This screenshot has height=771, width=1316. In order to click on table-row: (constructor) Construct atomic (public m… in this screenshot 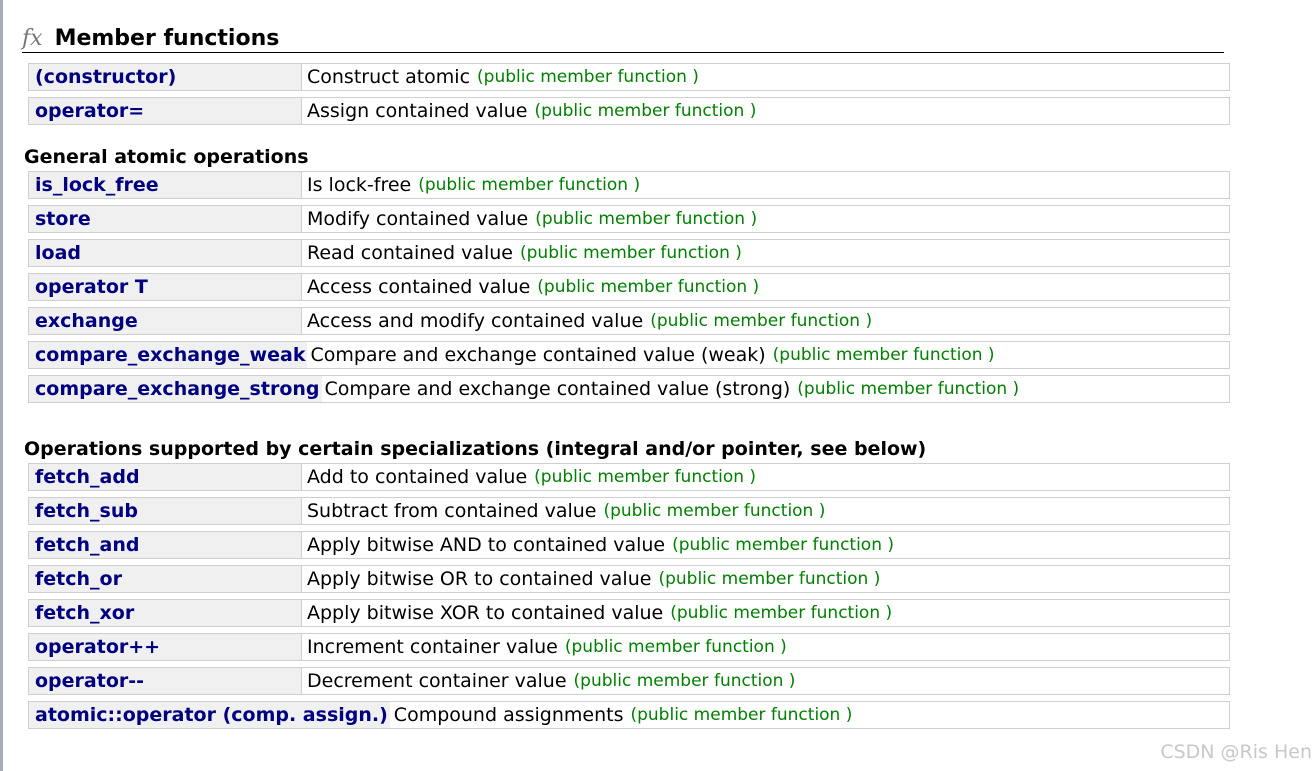, I will do `click(629, 77)`.